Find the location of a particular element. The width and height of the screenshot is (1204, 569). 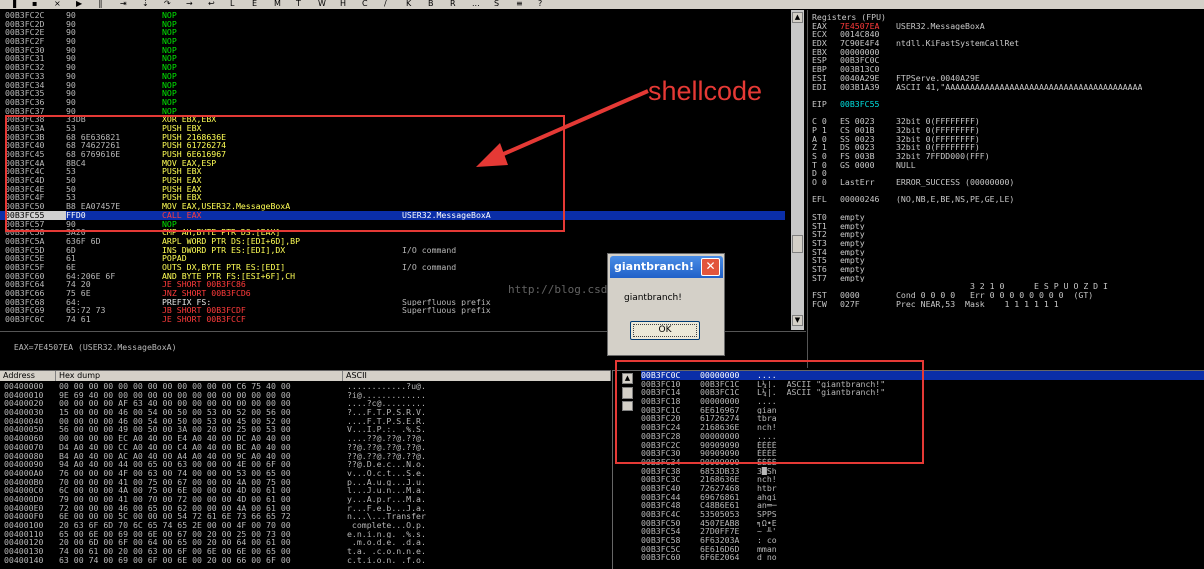

scroll-thumb is located at coordinates (797, 244).